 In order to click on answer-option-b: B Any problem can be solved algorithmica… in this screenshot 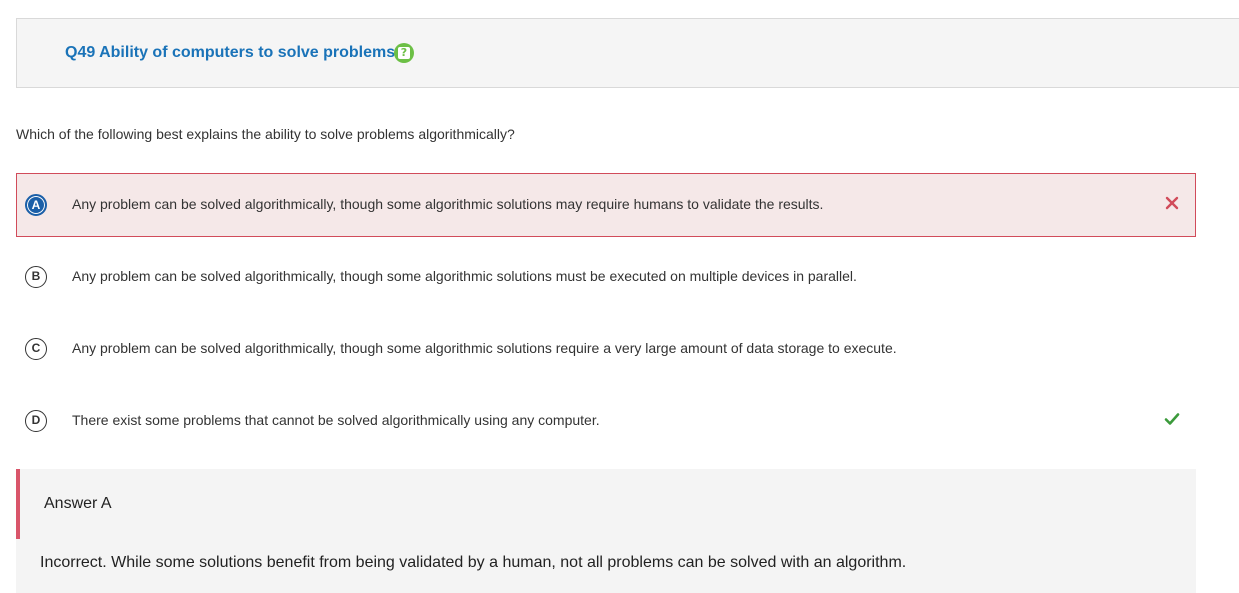, I will do `click(606, 277)`.